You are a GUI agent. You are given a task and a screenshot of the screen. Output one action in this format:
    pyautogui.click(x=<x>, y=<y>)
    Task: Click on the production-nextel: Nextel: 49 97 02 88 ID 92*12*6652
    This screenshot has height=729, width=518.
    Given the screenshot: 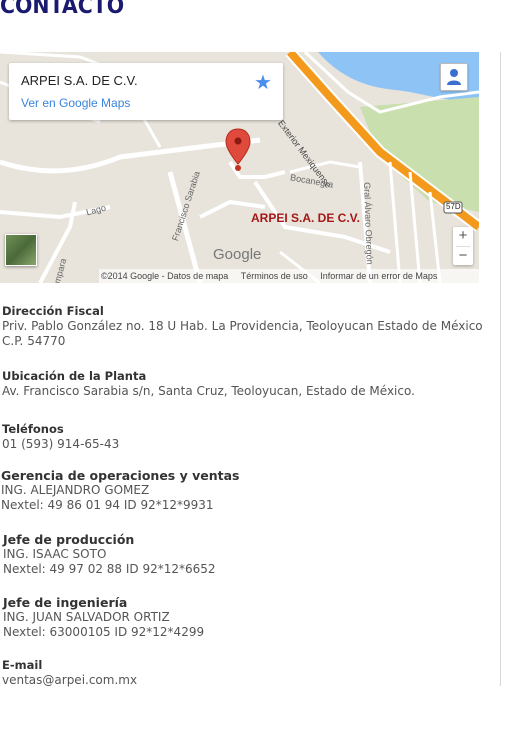 What is the action you would take?
    pyautogui.click(x=109, y=569)
    